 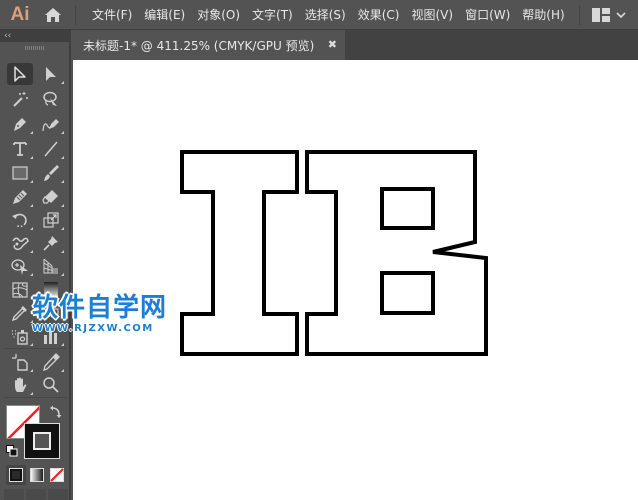 I want to click on gradient-mode-button, so click(x=37, y=475).